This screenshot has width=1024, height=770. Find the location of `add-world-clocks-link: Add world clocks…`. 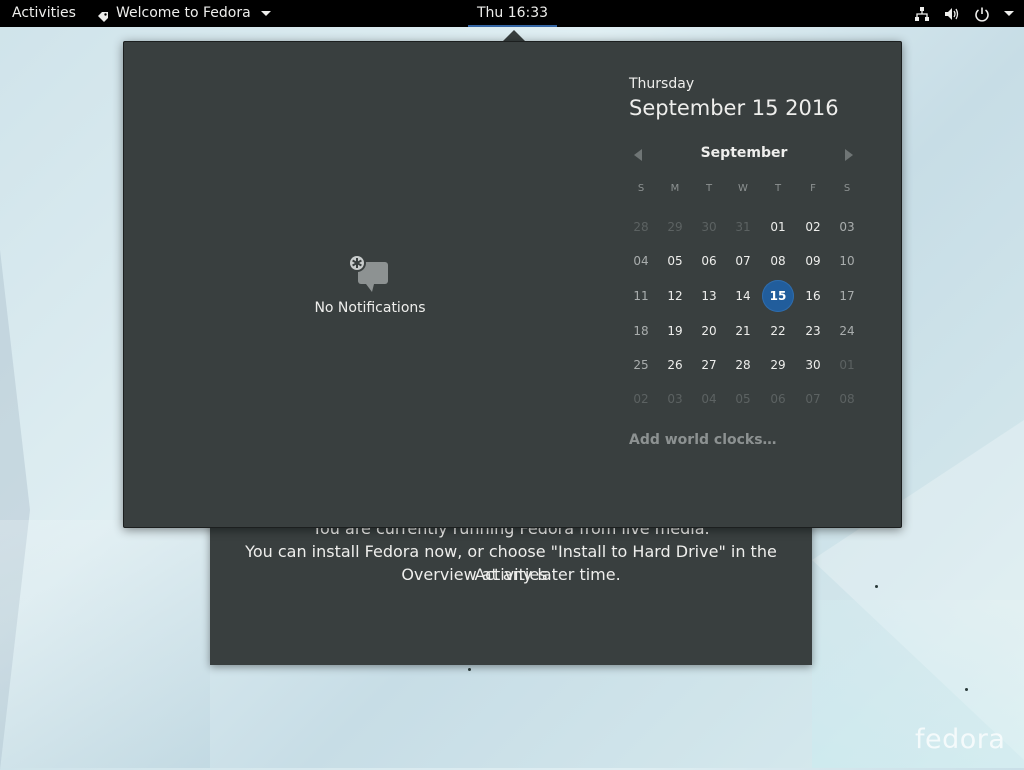

add-world-clocks-link: Add world clocks… is located at coordinates (703, 440).